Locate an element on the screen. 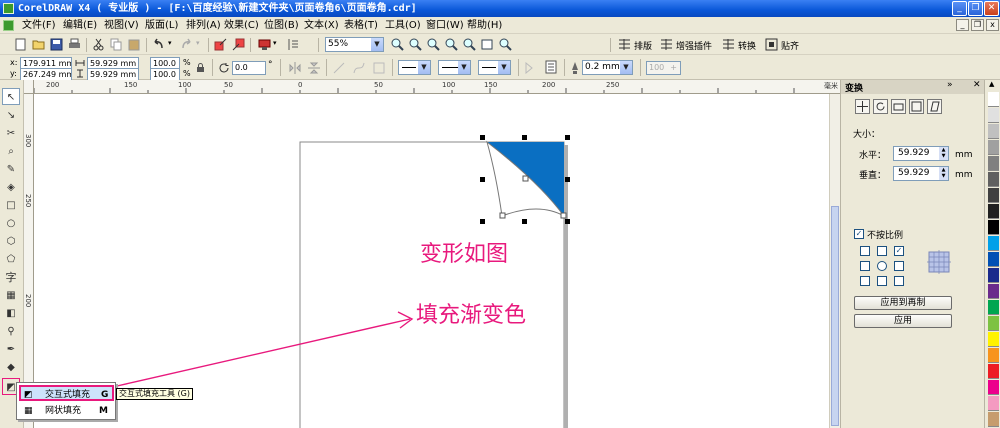 This screenshot has width=1000, height=428. eyedropper-tool-icon: ⚲ is located at coordinates (11, 331).